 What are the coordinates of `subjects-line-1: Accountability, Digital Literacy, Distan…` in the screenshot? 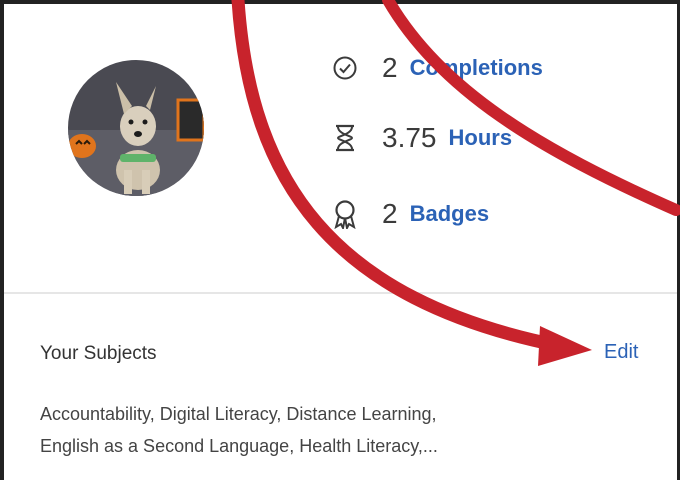 It's located at (238, 414).